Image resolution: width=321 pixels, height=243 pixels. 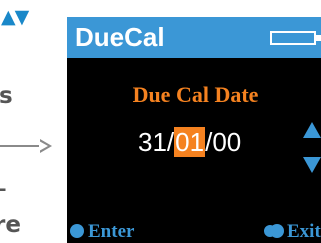 I want to click on exit-label: Exit, so click(x=304, y=231).